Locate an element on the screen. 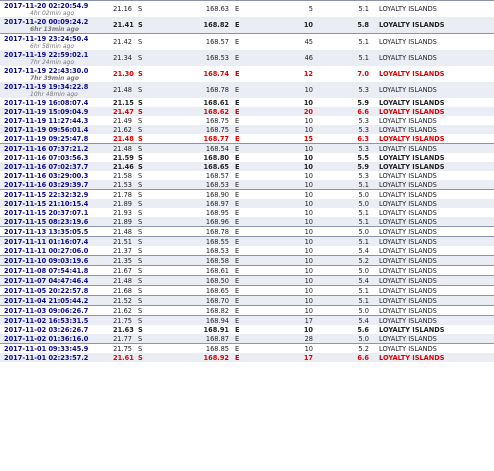 The image size is (494, 471). magnitude-cell: 5.0 is located at coordinates (347, 310).